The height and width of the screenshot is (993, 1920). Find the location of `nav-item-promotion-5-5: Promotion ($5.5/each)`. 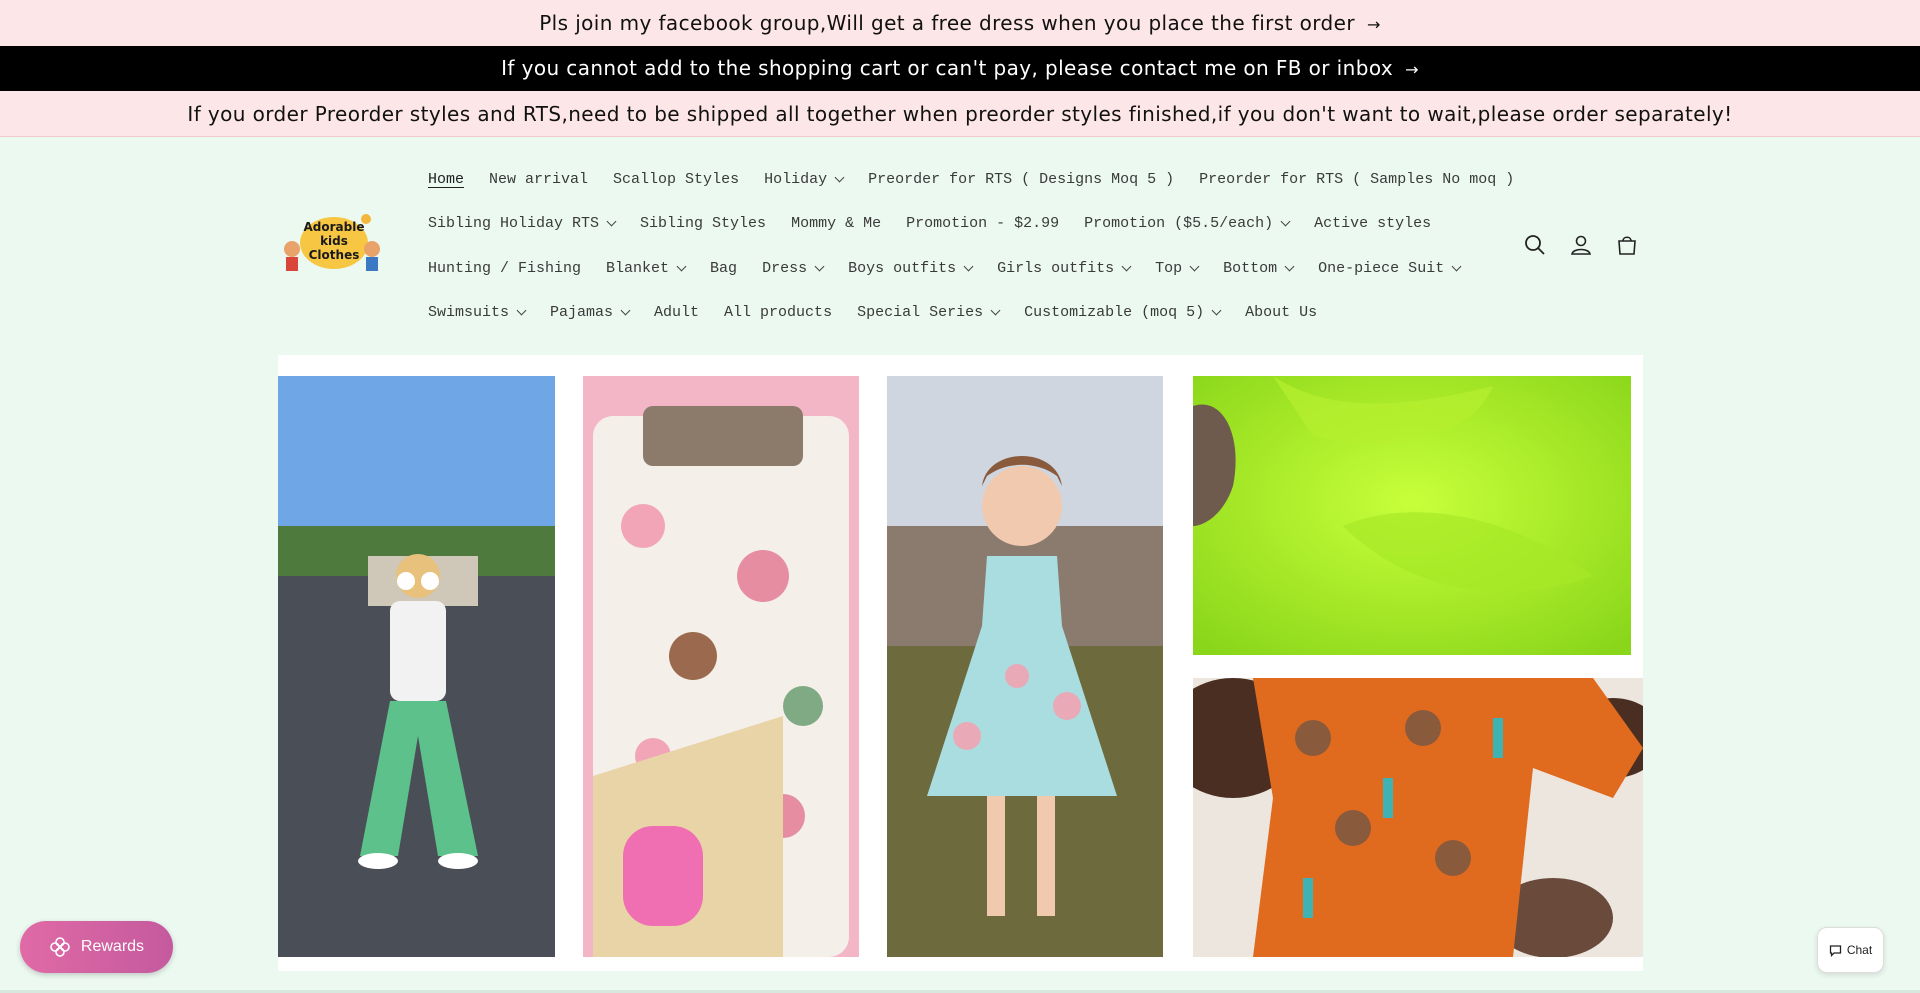

nav-item-promotion-5-5: Promotion ($5.5/each) is located at coordinates (1187, 224).